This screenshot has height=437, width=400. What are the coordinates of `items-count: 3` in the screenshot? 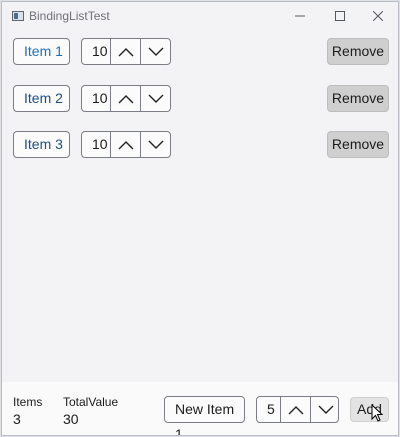 It's located at (17, 419).